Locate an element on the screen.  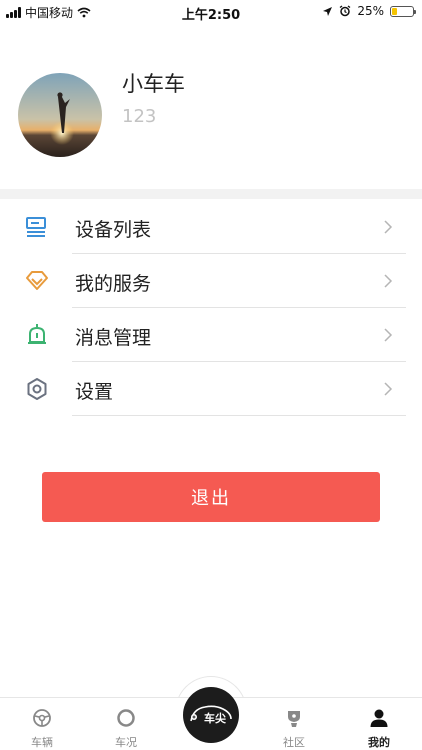
divider is located at coordinates (239, 415).